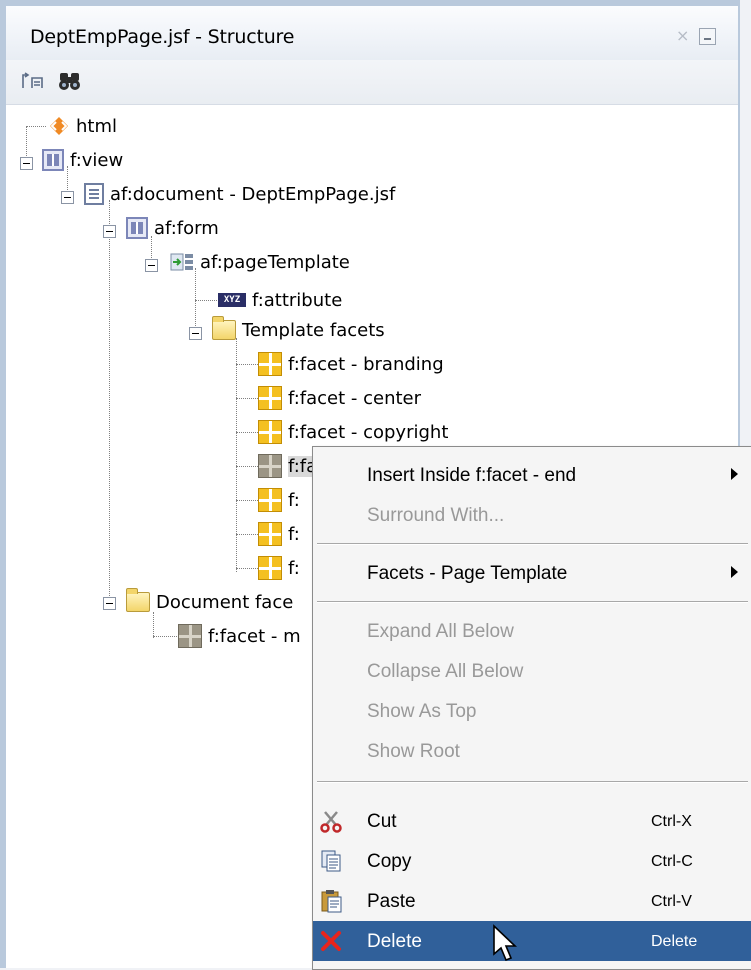 This screenshot has height=970, width=751. What do you see at coordinates (532, 861) in the screenshot?
I see `menu-item-copy: Copy Ctrl-C` at bounding box center [532, 861].